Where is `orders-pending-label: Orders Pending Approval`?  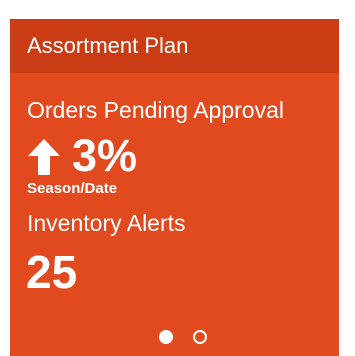 orders-pending-label: Orders Pending Approval is located at coordinates (155, 110).